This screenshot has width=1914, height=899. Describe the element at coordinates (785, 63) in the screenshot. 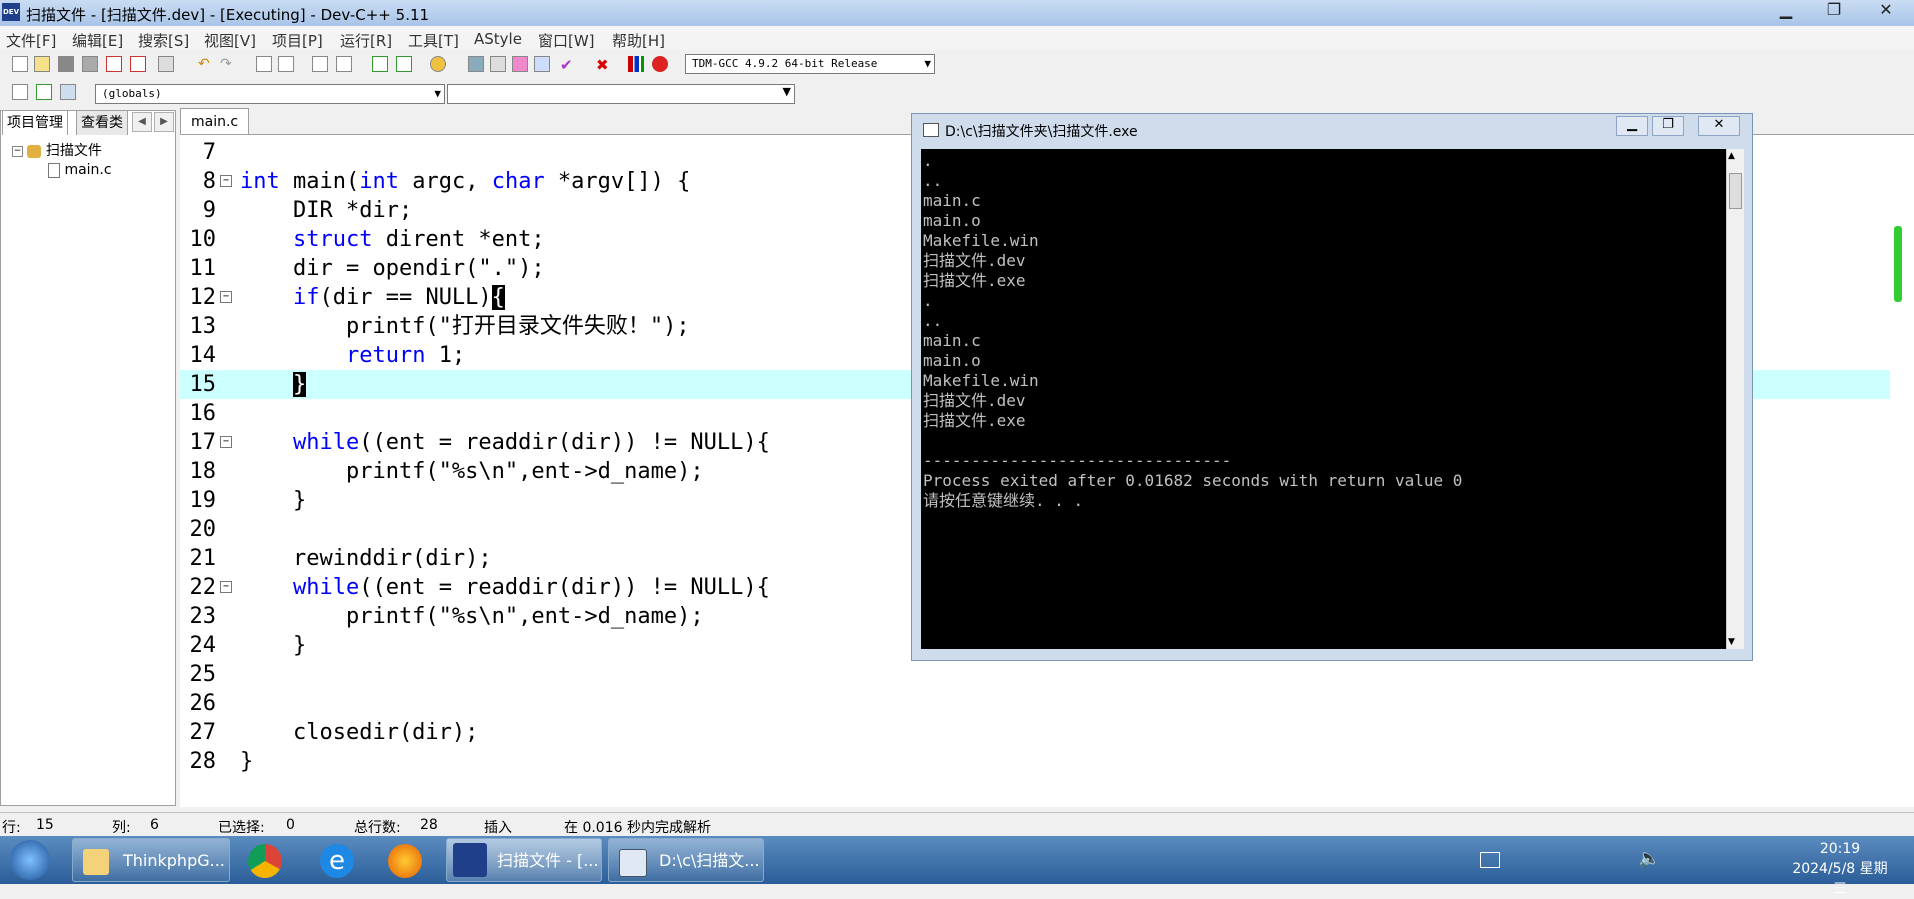

I see `compiler-select-value: TDM-GCC 4.9.2 64-bit Release` at that location.